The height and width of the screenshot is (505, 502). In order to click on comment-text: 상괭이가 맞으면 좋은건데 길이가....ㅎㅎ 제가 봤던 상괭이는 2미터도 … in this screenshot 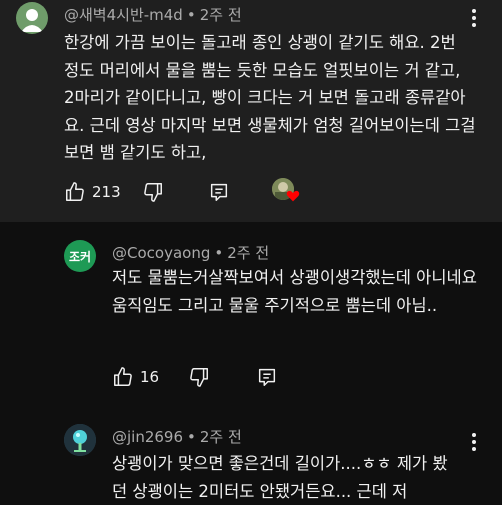, I will do `click(280, 477)`.